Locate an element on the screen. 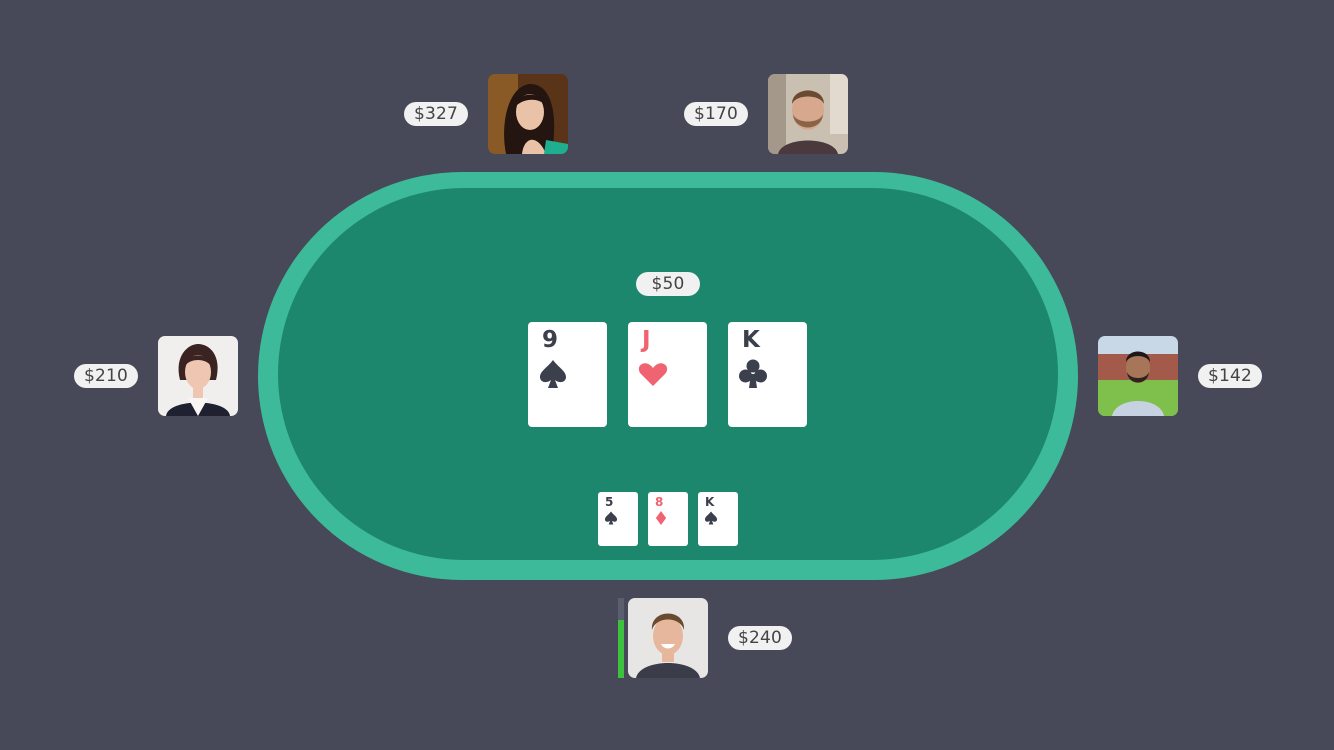 Image resolution: width=1334 pixels, height=750 pixels. community-card-2: J is located at coordinates (667, 374).